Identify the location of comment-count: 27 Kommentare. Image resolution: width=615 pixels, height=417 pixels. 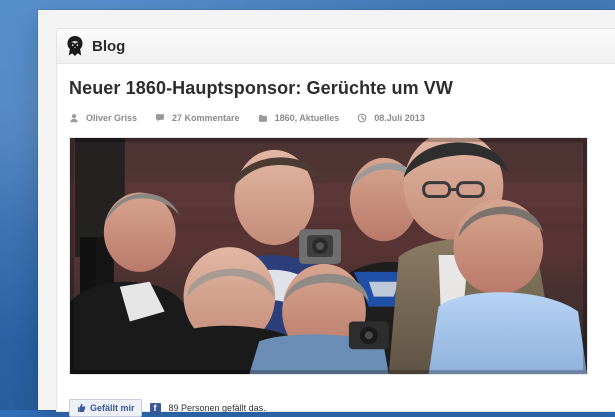
(206, 118).